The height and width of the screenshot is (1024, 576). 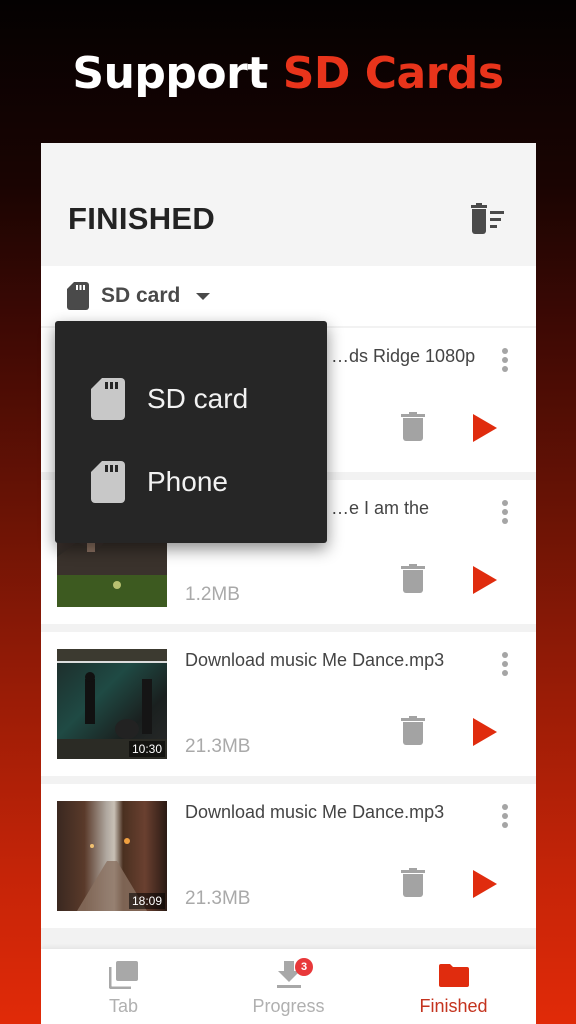 I want to click on list-item: 10:30 Download music Me Dance.mp3 21.3MB, so click(x=288, y=704).